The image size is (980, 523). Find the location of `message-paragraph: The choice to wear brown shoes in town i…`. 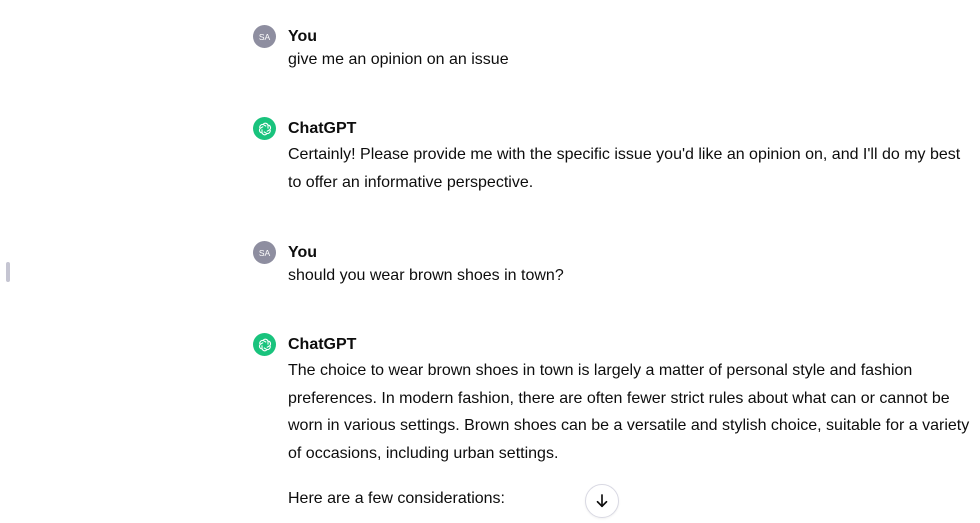

message-paragraph: The choice to wear brown shoes in town i… is located at coordinates (629, 412).